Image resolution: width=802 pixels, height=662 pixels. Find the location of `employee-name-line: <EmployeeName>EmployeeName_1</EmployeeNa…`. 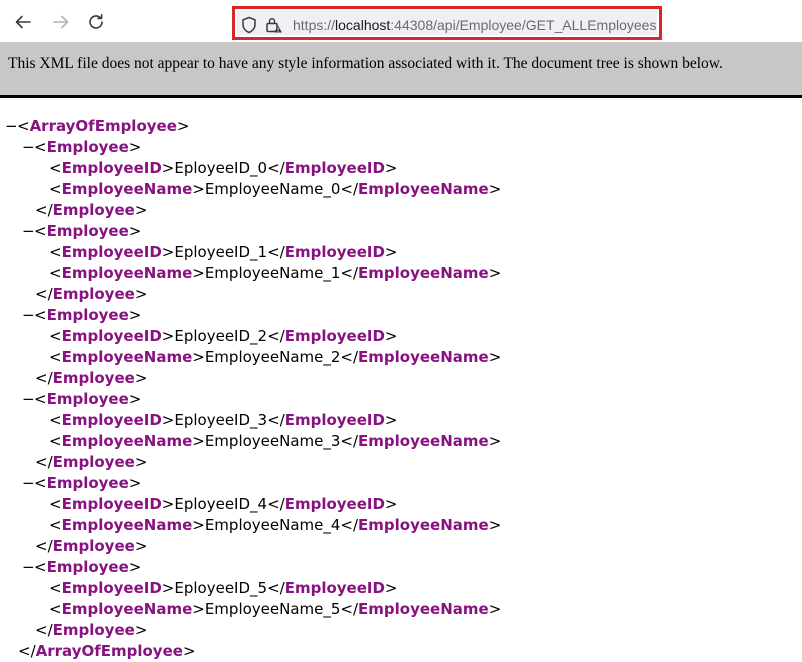

employee-name-line: <EmployeeName>EmployeeName_1</EmployeeNa… is located at coordinates (275, 273).